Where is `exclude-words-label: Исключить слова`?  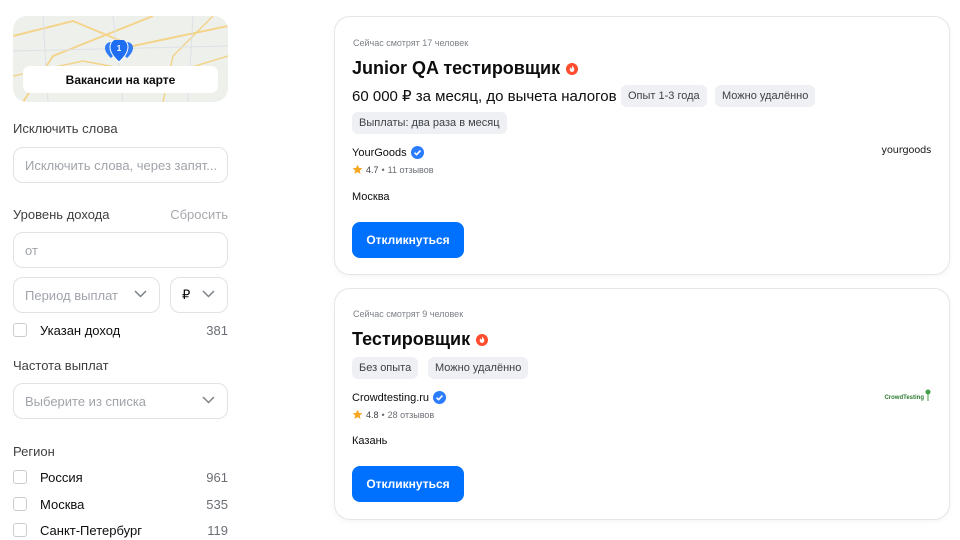
exclude-words-label: Исключить слова is located at coordinates (65, 128).